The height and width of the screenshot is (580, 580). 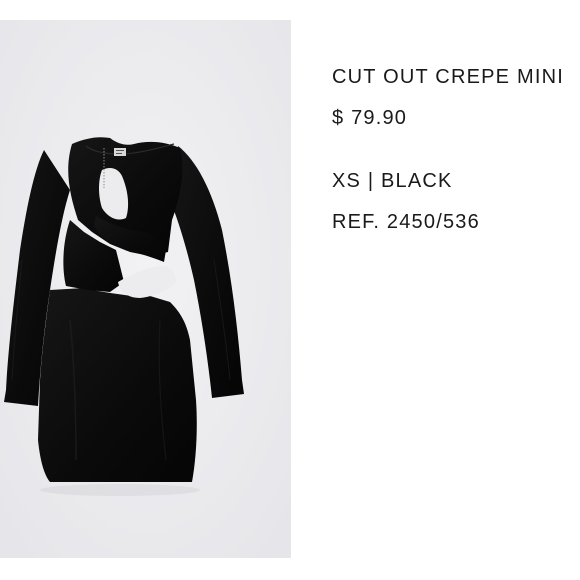 I want to click on skirt, so click(x=117, y=385).